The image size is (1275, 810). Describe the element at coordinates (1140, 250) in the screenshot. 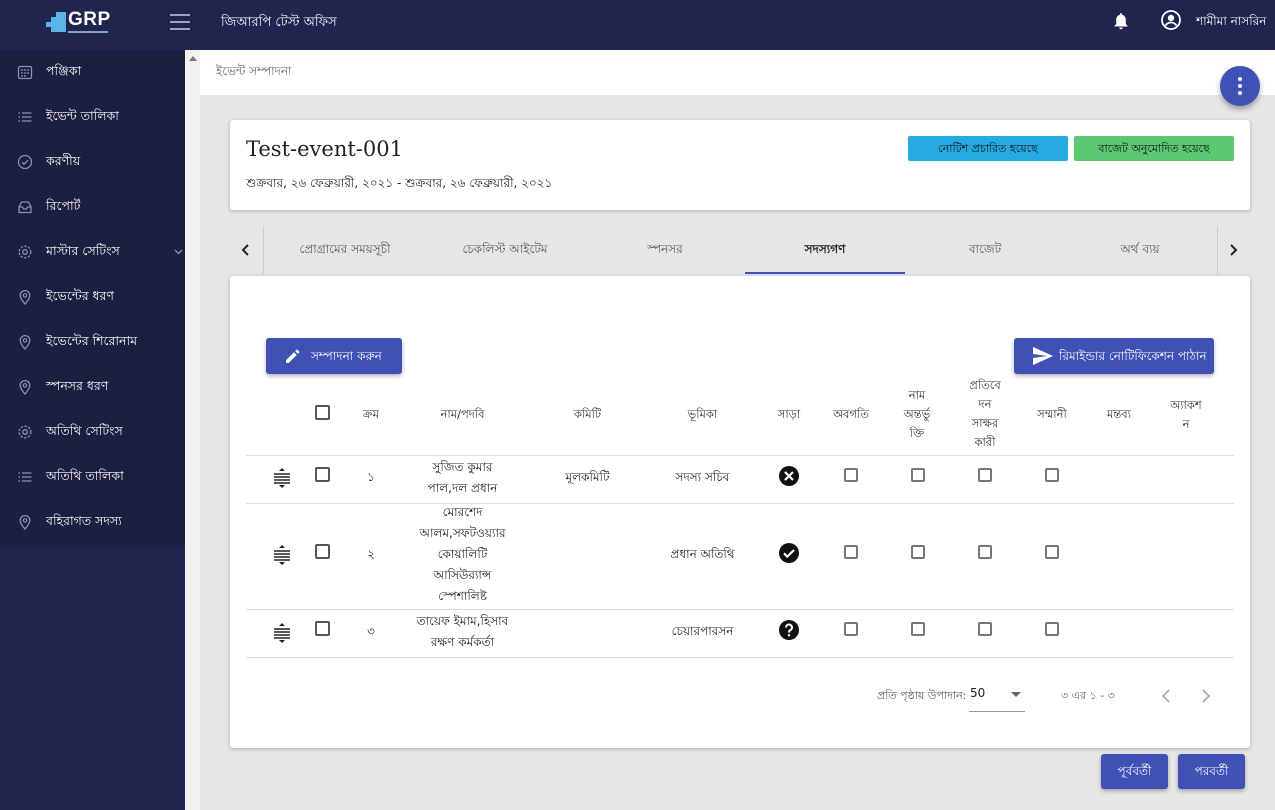

I see `tab-expenditure: অর্থ ব্যয়` at that location.